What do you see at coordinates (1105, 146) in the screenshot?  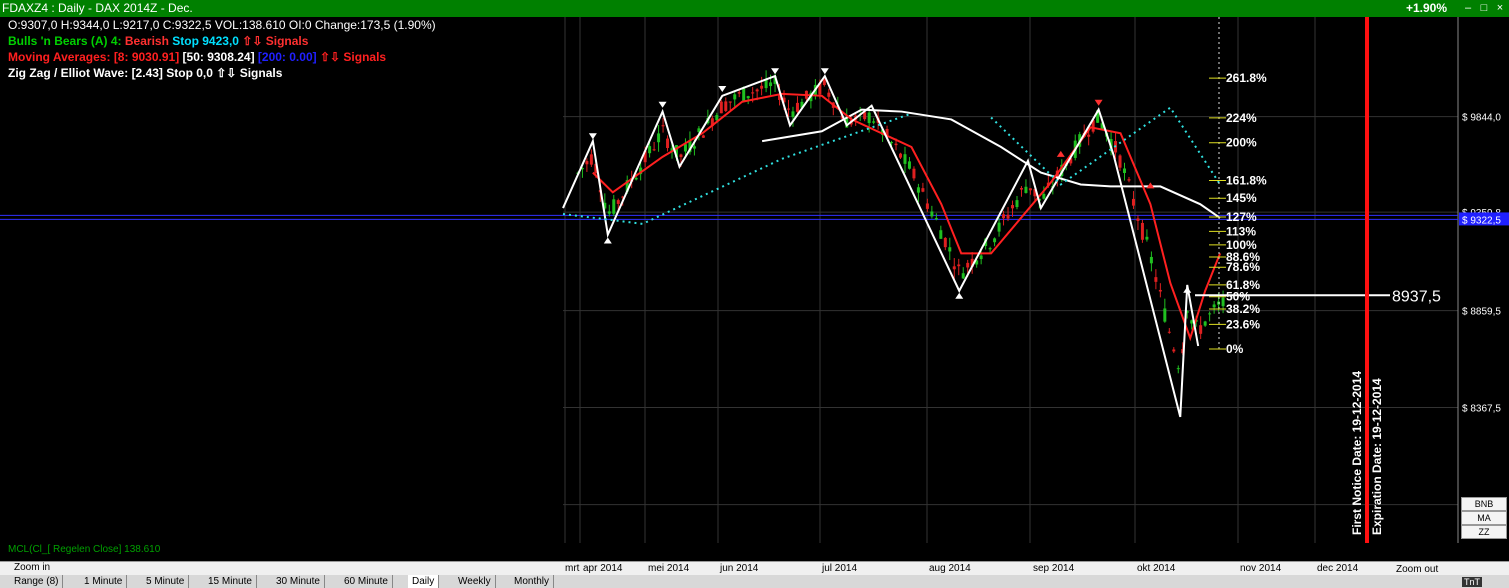 I see `psar-upper` at bounding box center [1105, 146].